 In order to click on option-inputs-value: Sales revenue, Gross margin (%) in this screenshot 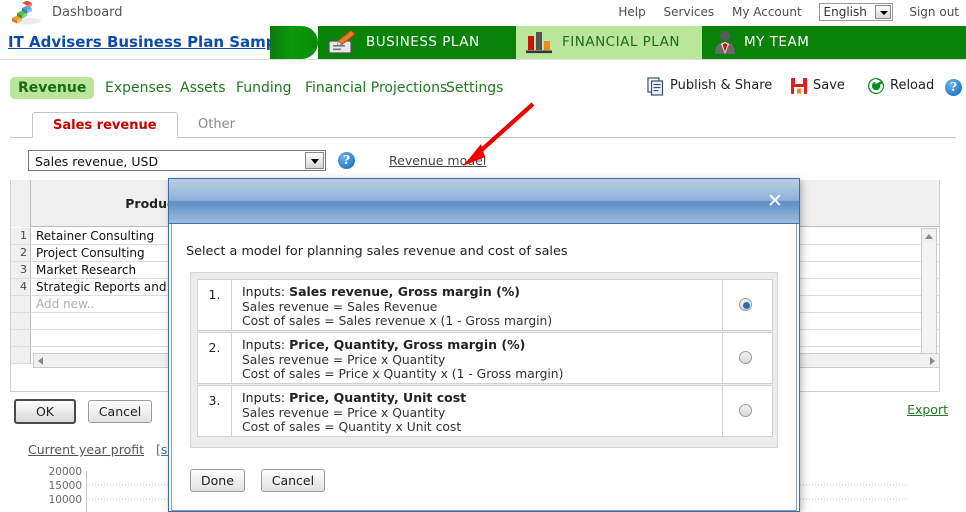, I will do `click(405, 291)`.